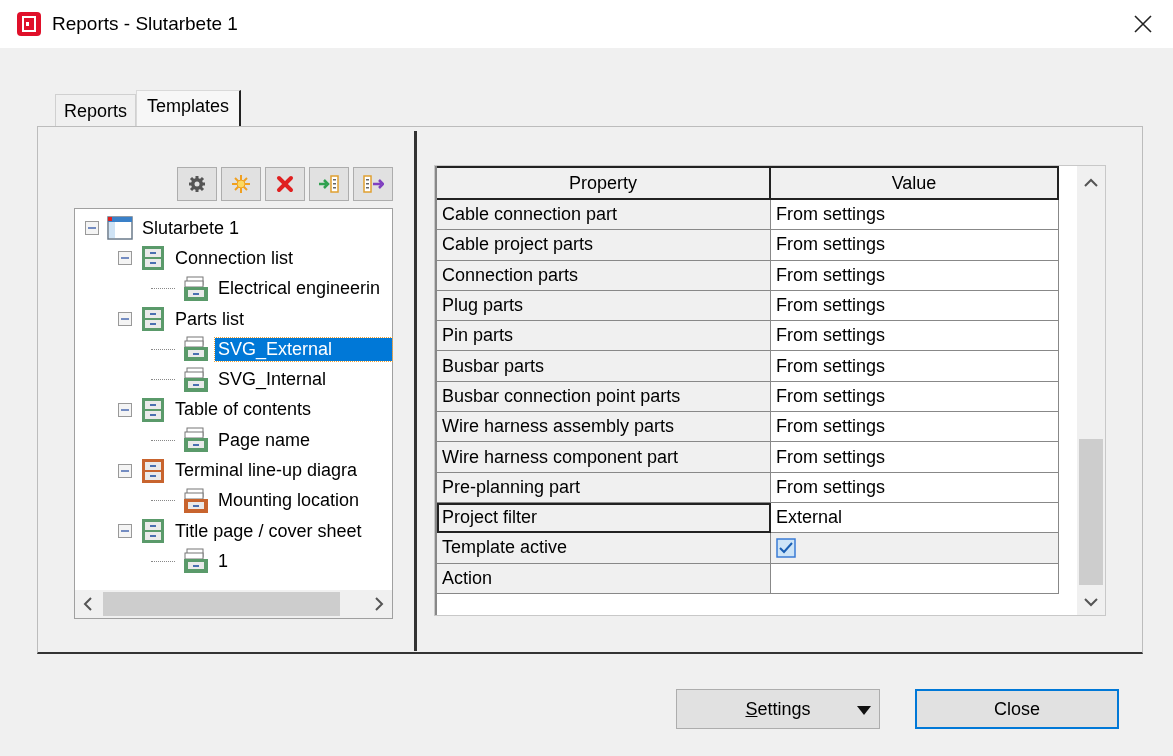  Describe the element at coordinates (120, 228) in the screenshot. I see `window-icon` at that location.